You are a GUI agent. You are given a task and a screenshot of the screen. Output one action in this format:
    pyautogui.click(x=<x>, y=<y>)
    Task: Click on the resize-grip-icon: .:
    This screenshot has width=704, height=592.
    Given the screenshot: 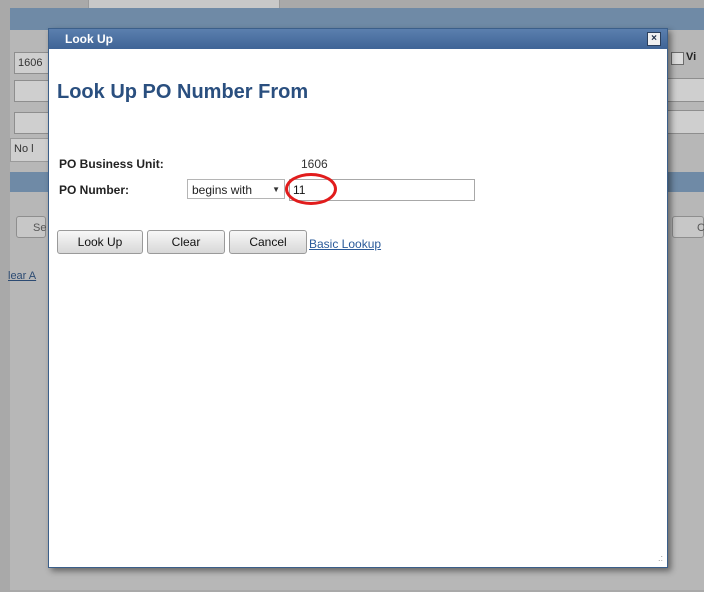 What is the action you would take?
    pyautogui.click(x=658, y=558)
    